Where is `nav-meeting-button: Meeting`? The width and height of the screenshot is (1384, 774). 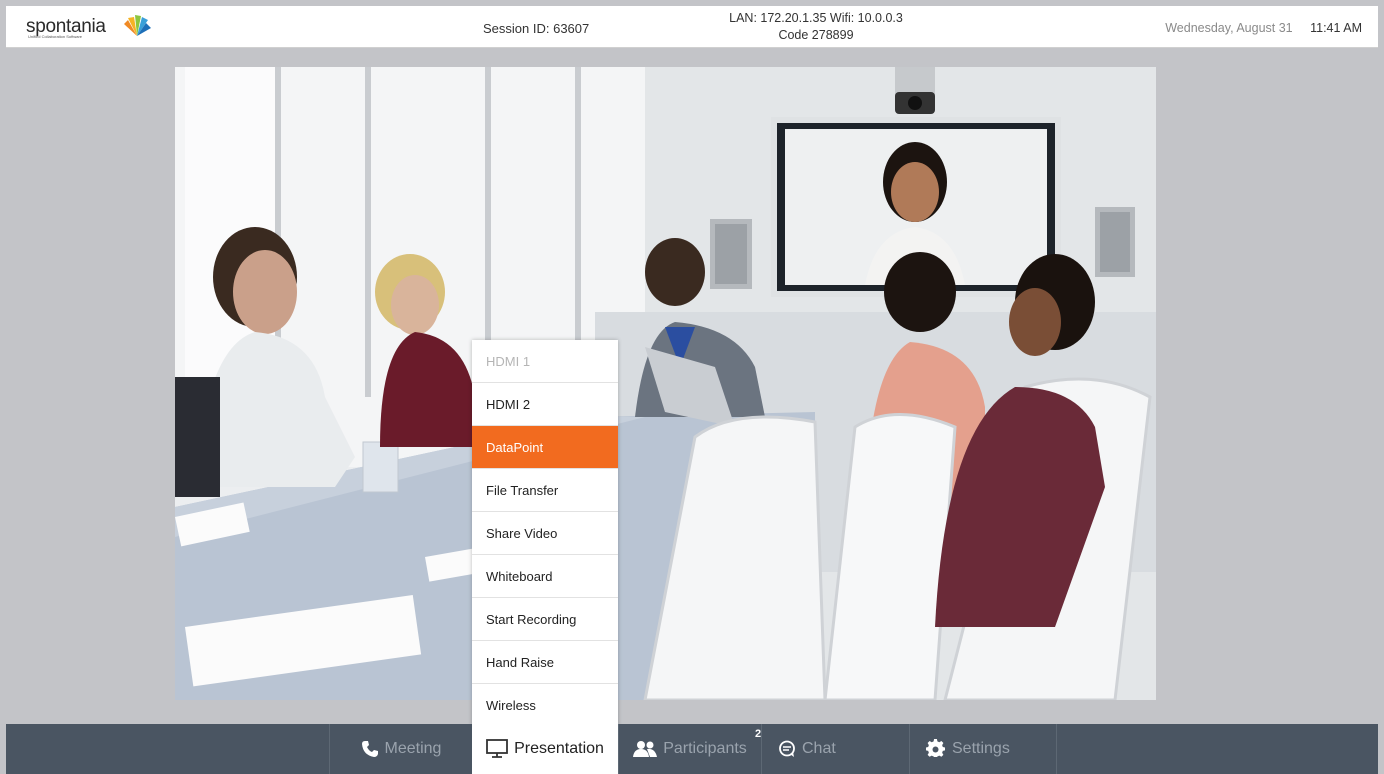
nav-meeting-button: Meeting is located at coordinates (400, 749).